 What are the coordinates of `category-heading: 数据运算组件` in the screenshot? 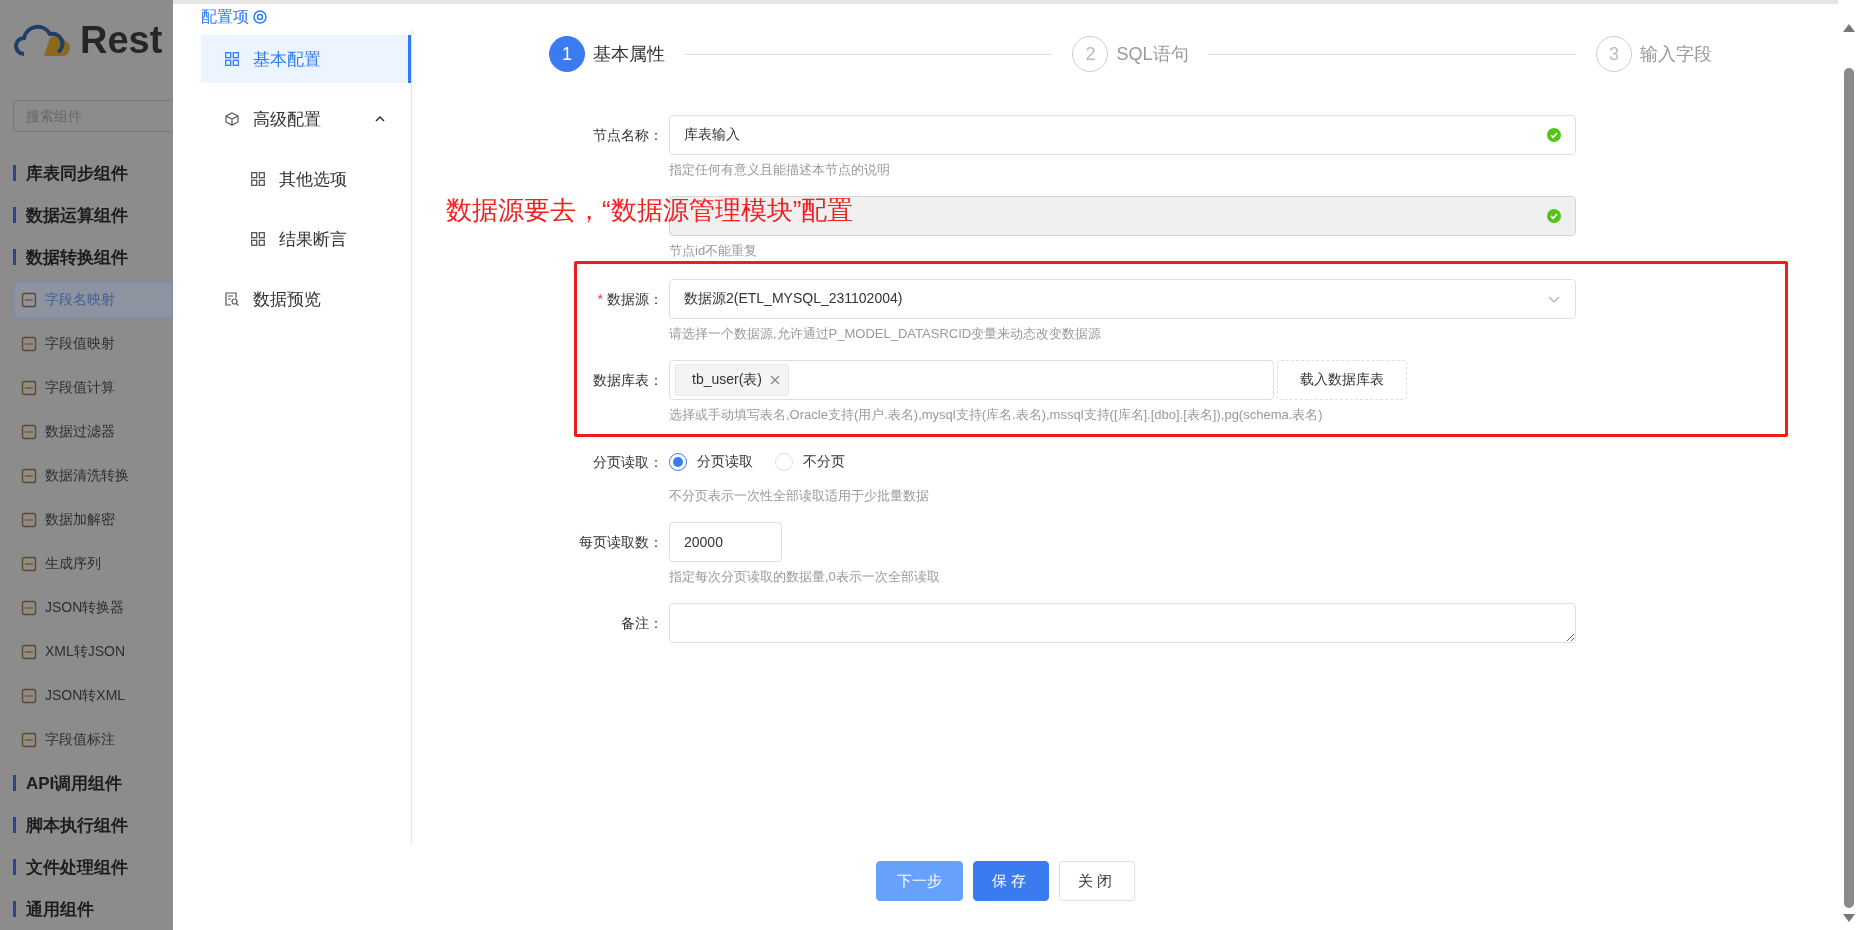 It's located at (77, 215).